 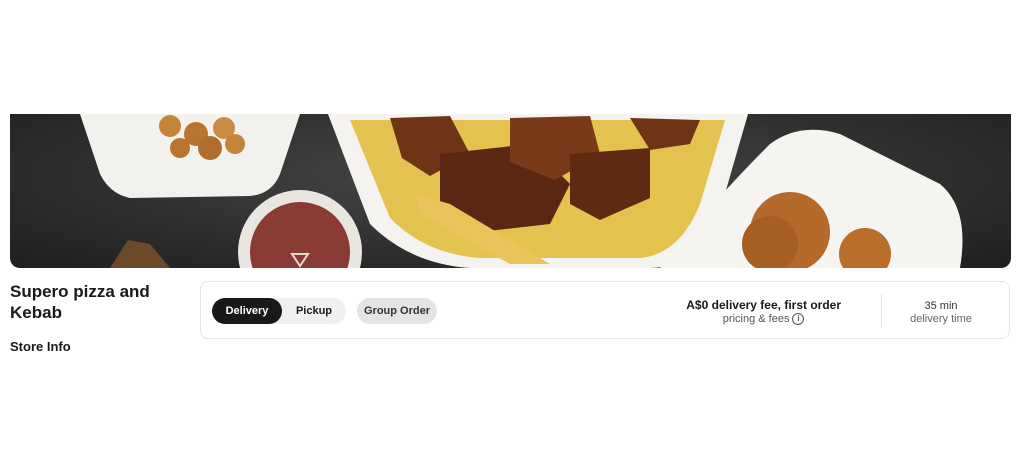 I want to click on delivery-time-label: delivery time, so click(x=941, y=319).